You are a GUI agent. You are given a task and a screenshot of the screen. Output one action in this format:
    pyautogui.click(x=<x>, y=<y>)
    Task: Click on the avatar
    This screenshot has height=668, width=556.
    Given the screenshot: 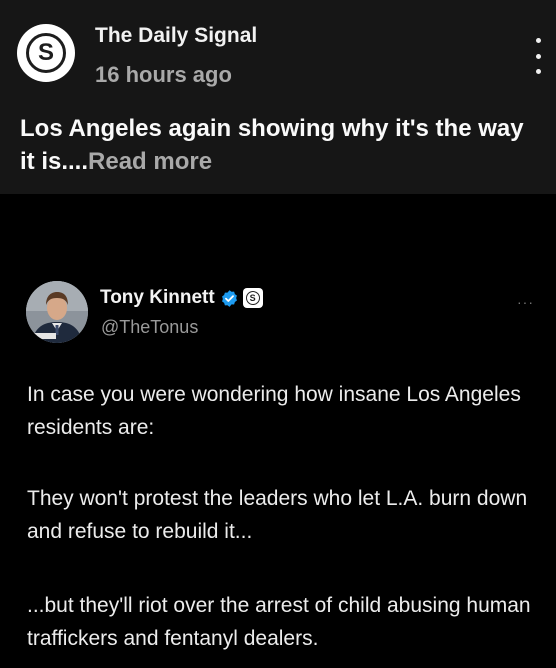 What is the action you would take?
    pyautogui.click(x=57, y=312)
    